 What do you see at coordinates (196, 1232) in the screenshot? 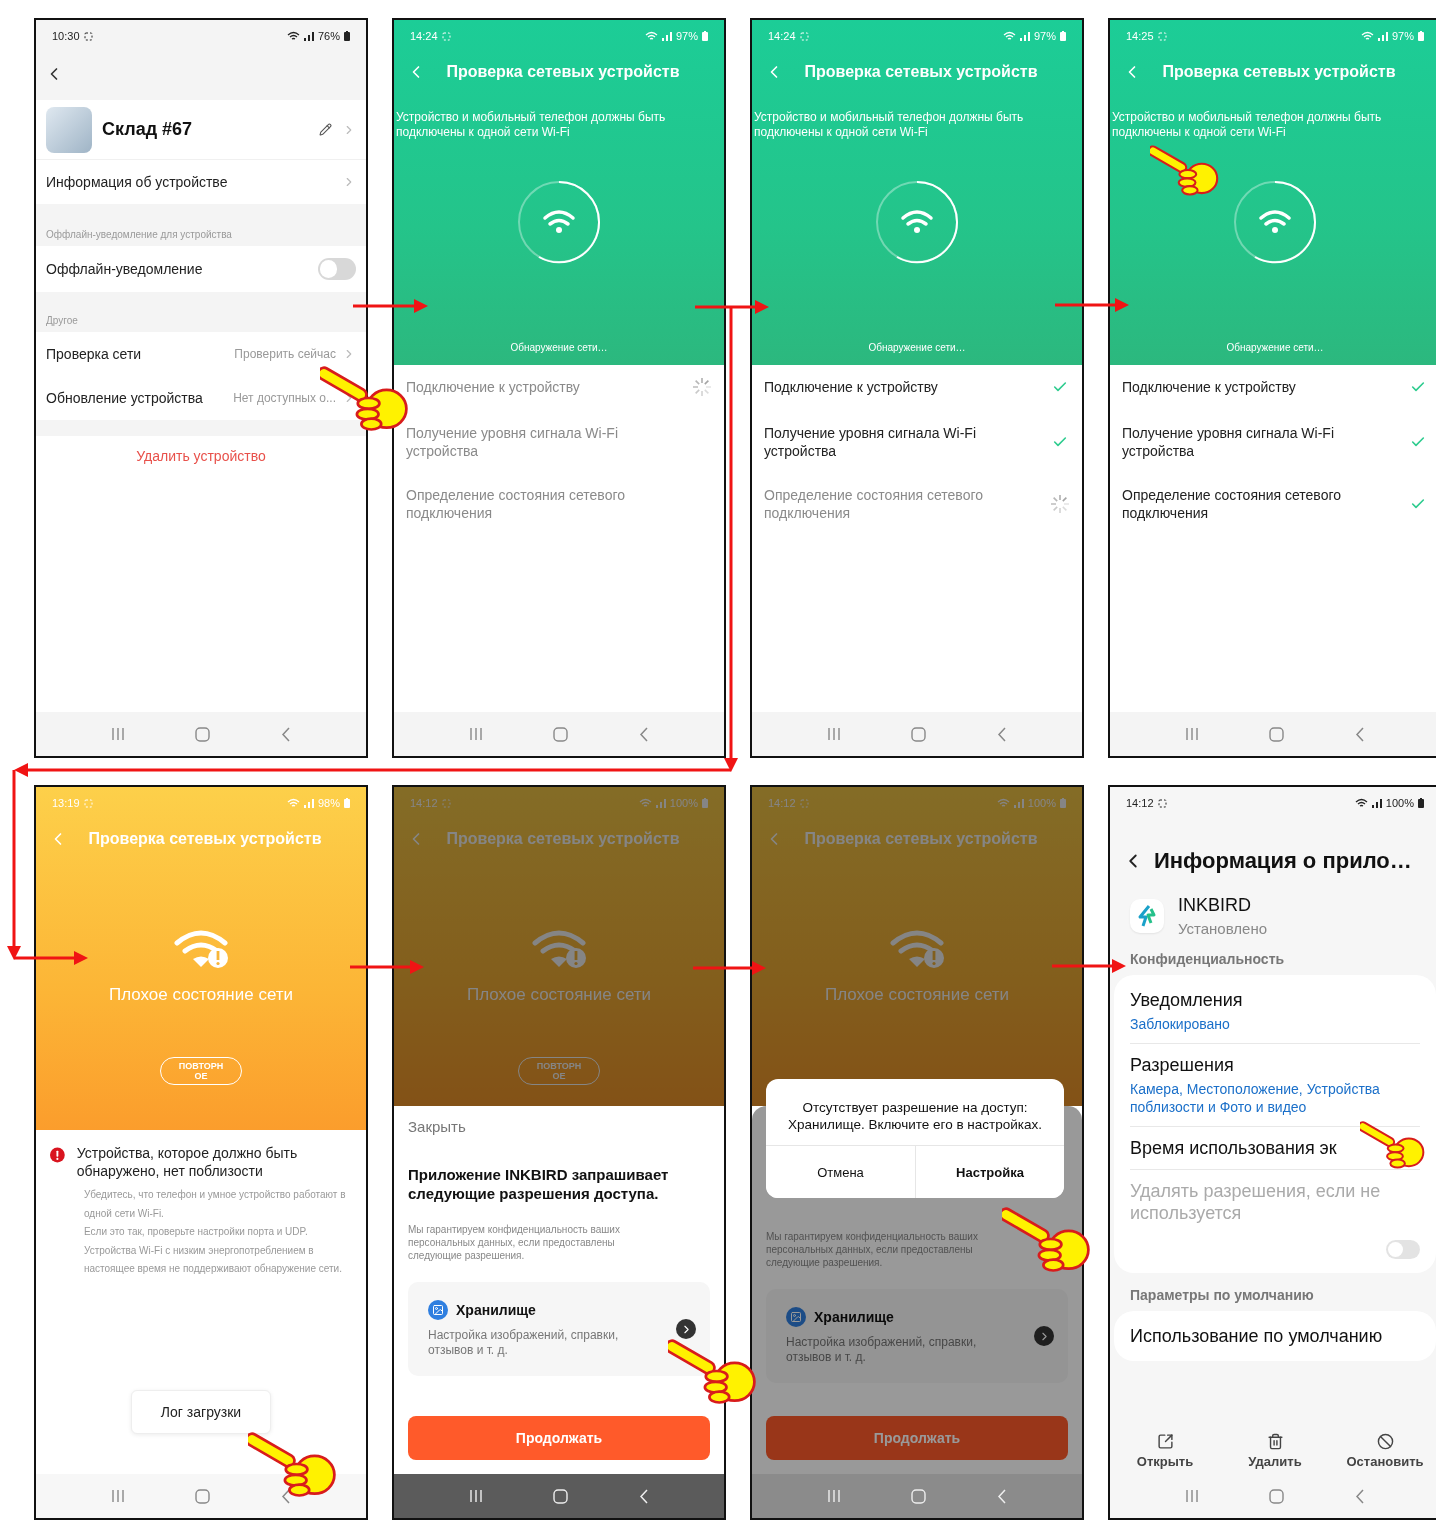
I see `error-description: Если это так, проверьте настройки порта и UDP.` at bounding box center [196, 1232].